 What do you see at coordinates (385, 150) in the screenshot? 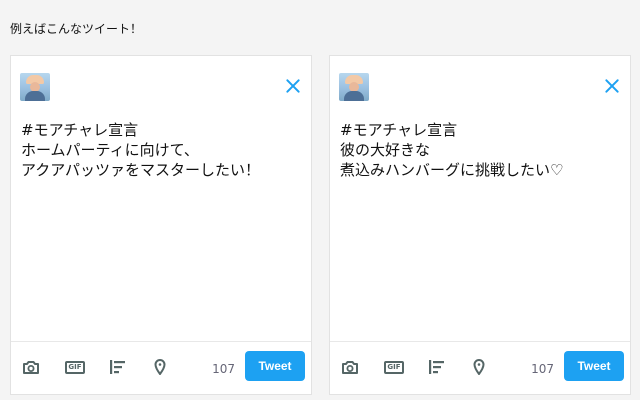
I see `tweet-line: 彼の大好きな` at bounding box center [385, 150].